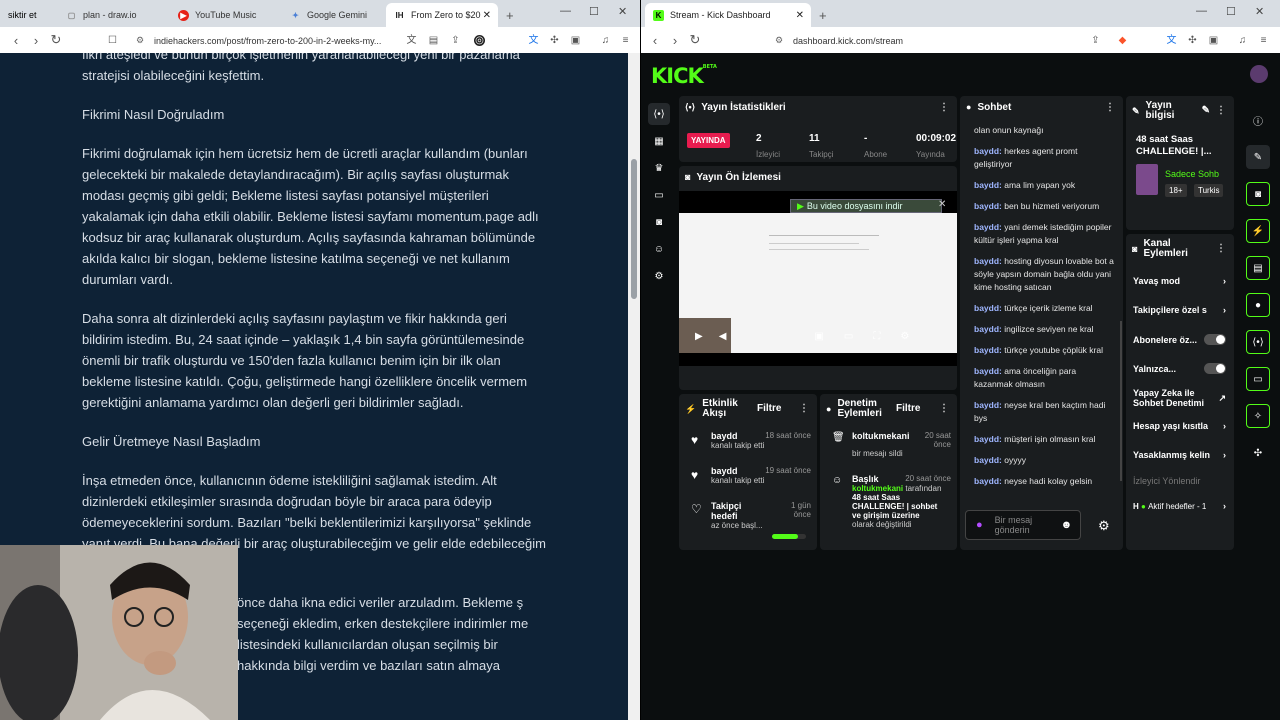 The width and height of the screenshot is (1280, 720). What do you see at coordinates (659, 222) in the screenshot?
I see `camera-nav-icon: ◙` at bounding box center [659, 222].